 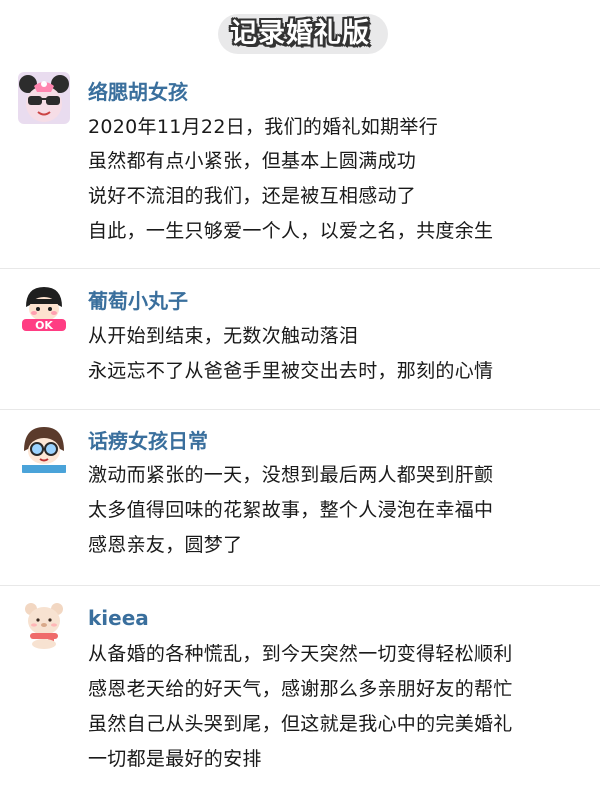 I want to click on post-text-line: 虽然都有点小紧张，但基本上圆满成功, so click(x=252, y=161).